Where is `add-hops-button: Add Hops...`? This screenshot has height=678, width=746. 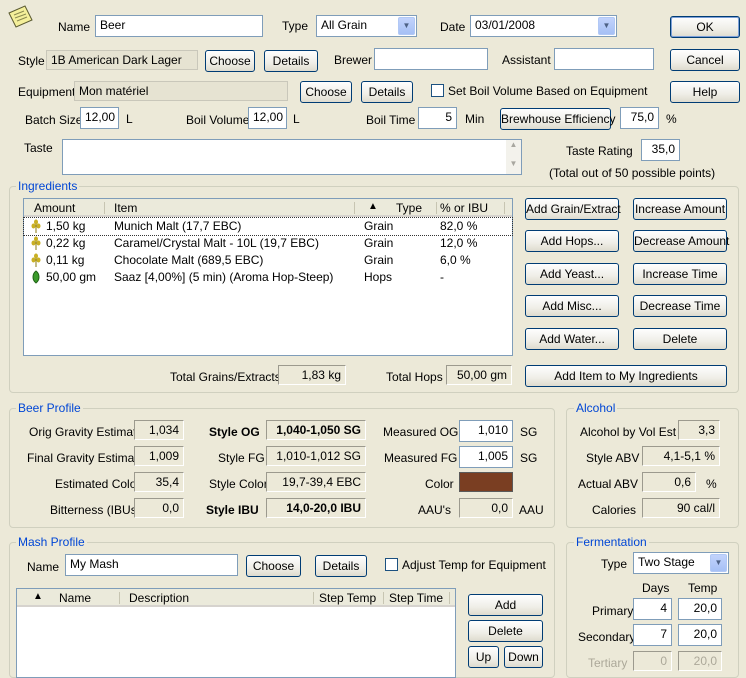 add-hops-button: Add Hops... is located at coordinates (572, 241).